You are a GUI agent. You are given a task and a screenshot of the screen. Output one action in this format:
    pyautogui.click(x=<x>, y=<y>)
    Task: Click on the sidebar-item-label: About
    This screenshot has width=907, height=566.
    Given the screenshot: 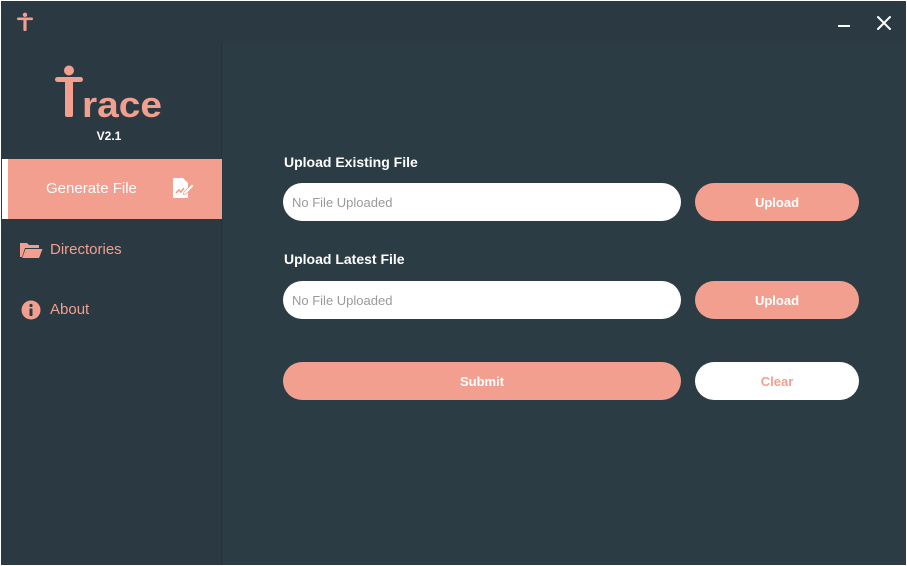 What is the action you would take?
    pyautogui.click(x=70, y=309)
    